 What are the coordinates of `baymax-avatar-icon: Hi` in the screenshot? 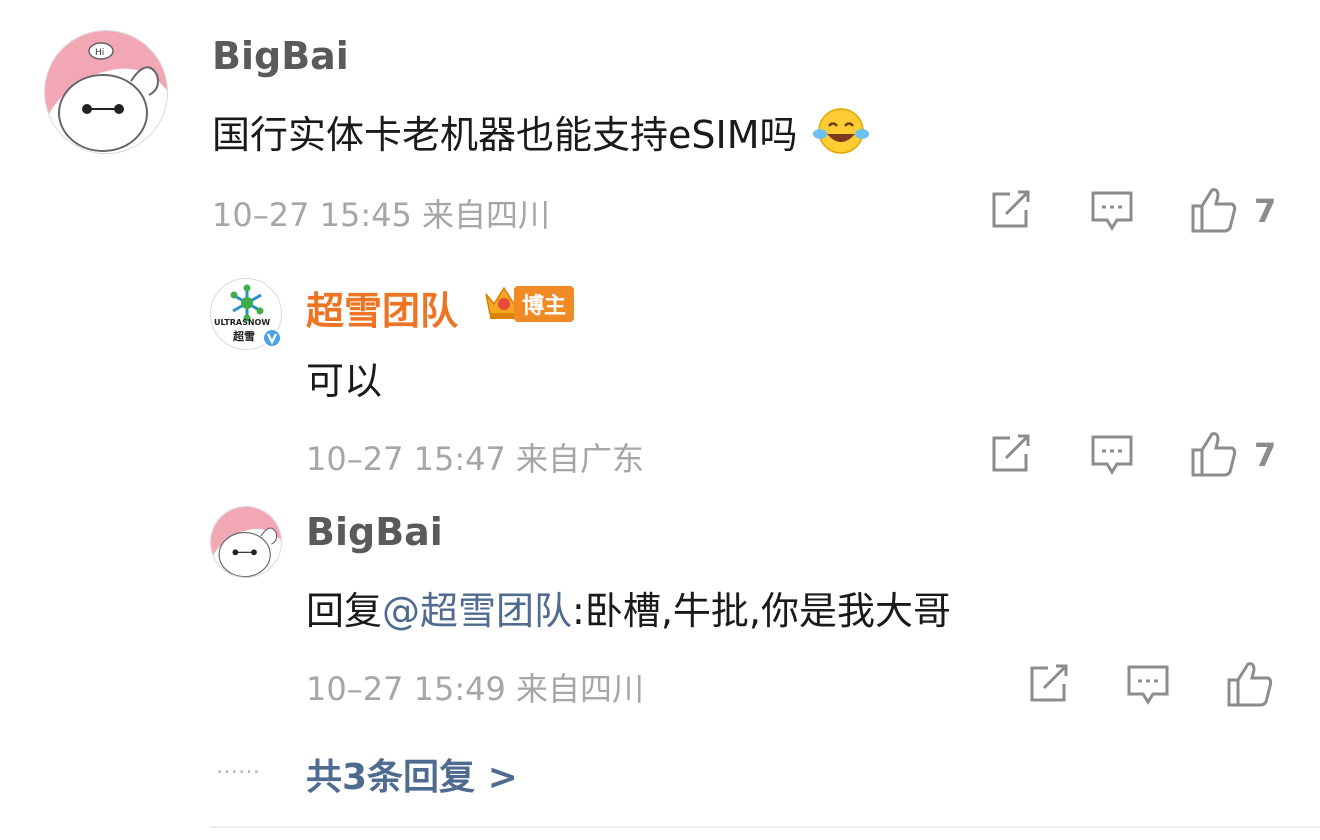 It's located at (106, 92).